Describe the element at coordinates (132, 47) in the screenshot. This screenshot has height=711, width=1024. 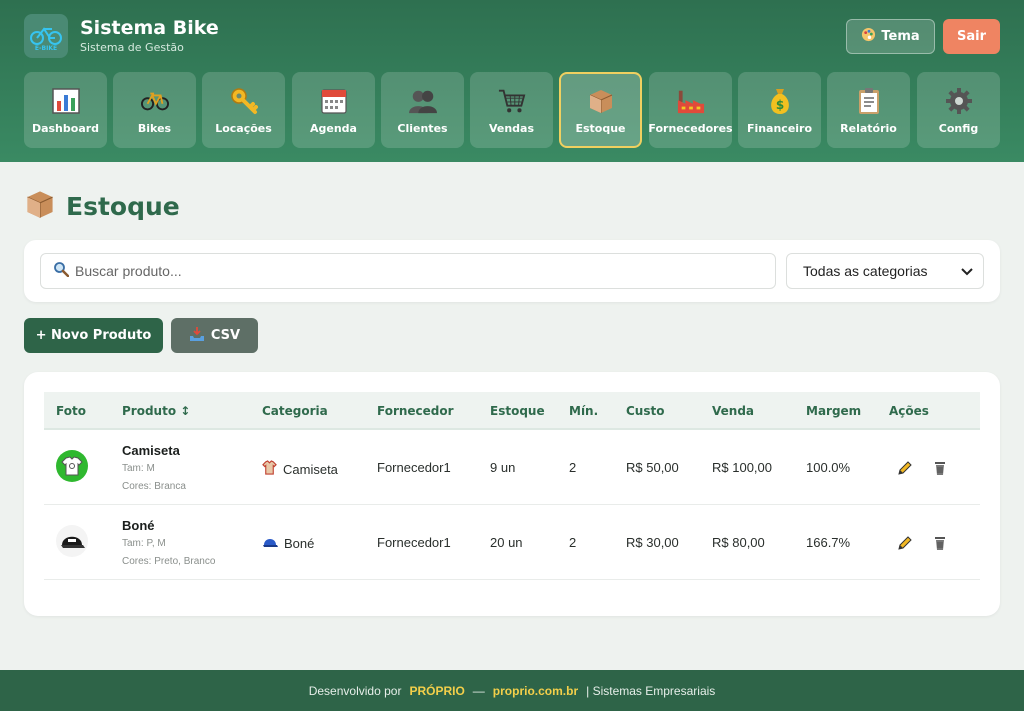
I see `app-subtitle: Sistema de Gestão` at that location.